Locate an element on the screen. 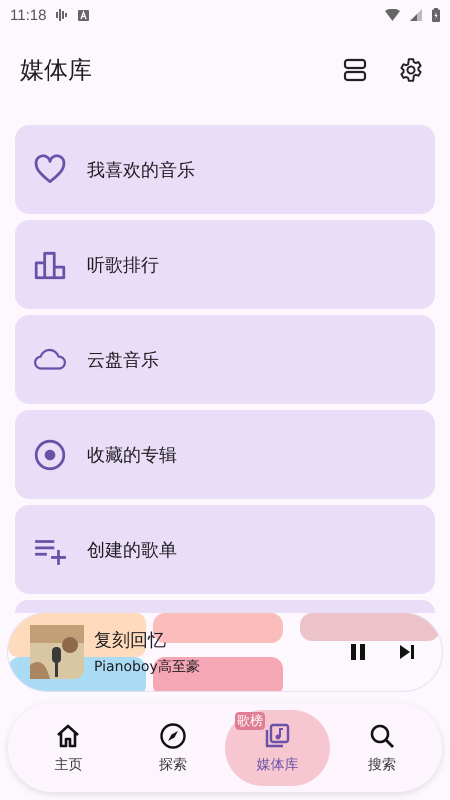  battery-icon is located at coordinates (436, 15).